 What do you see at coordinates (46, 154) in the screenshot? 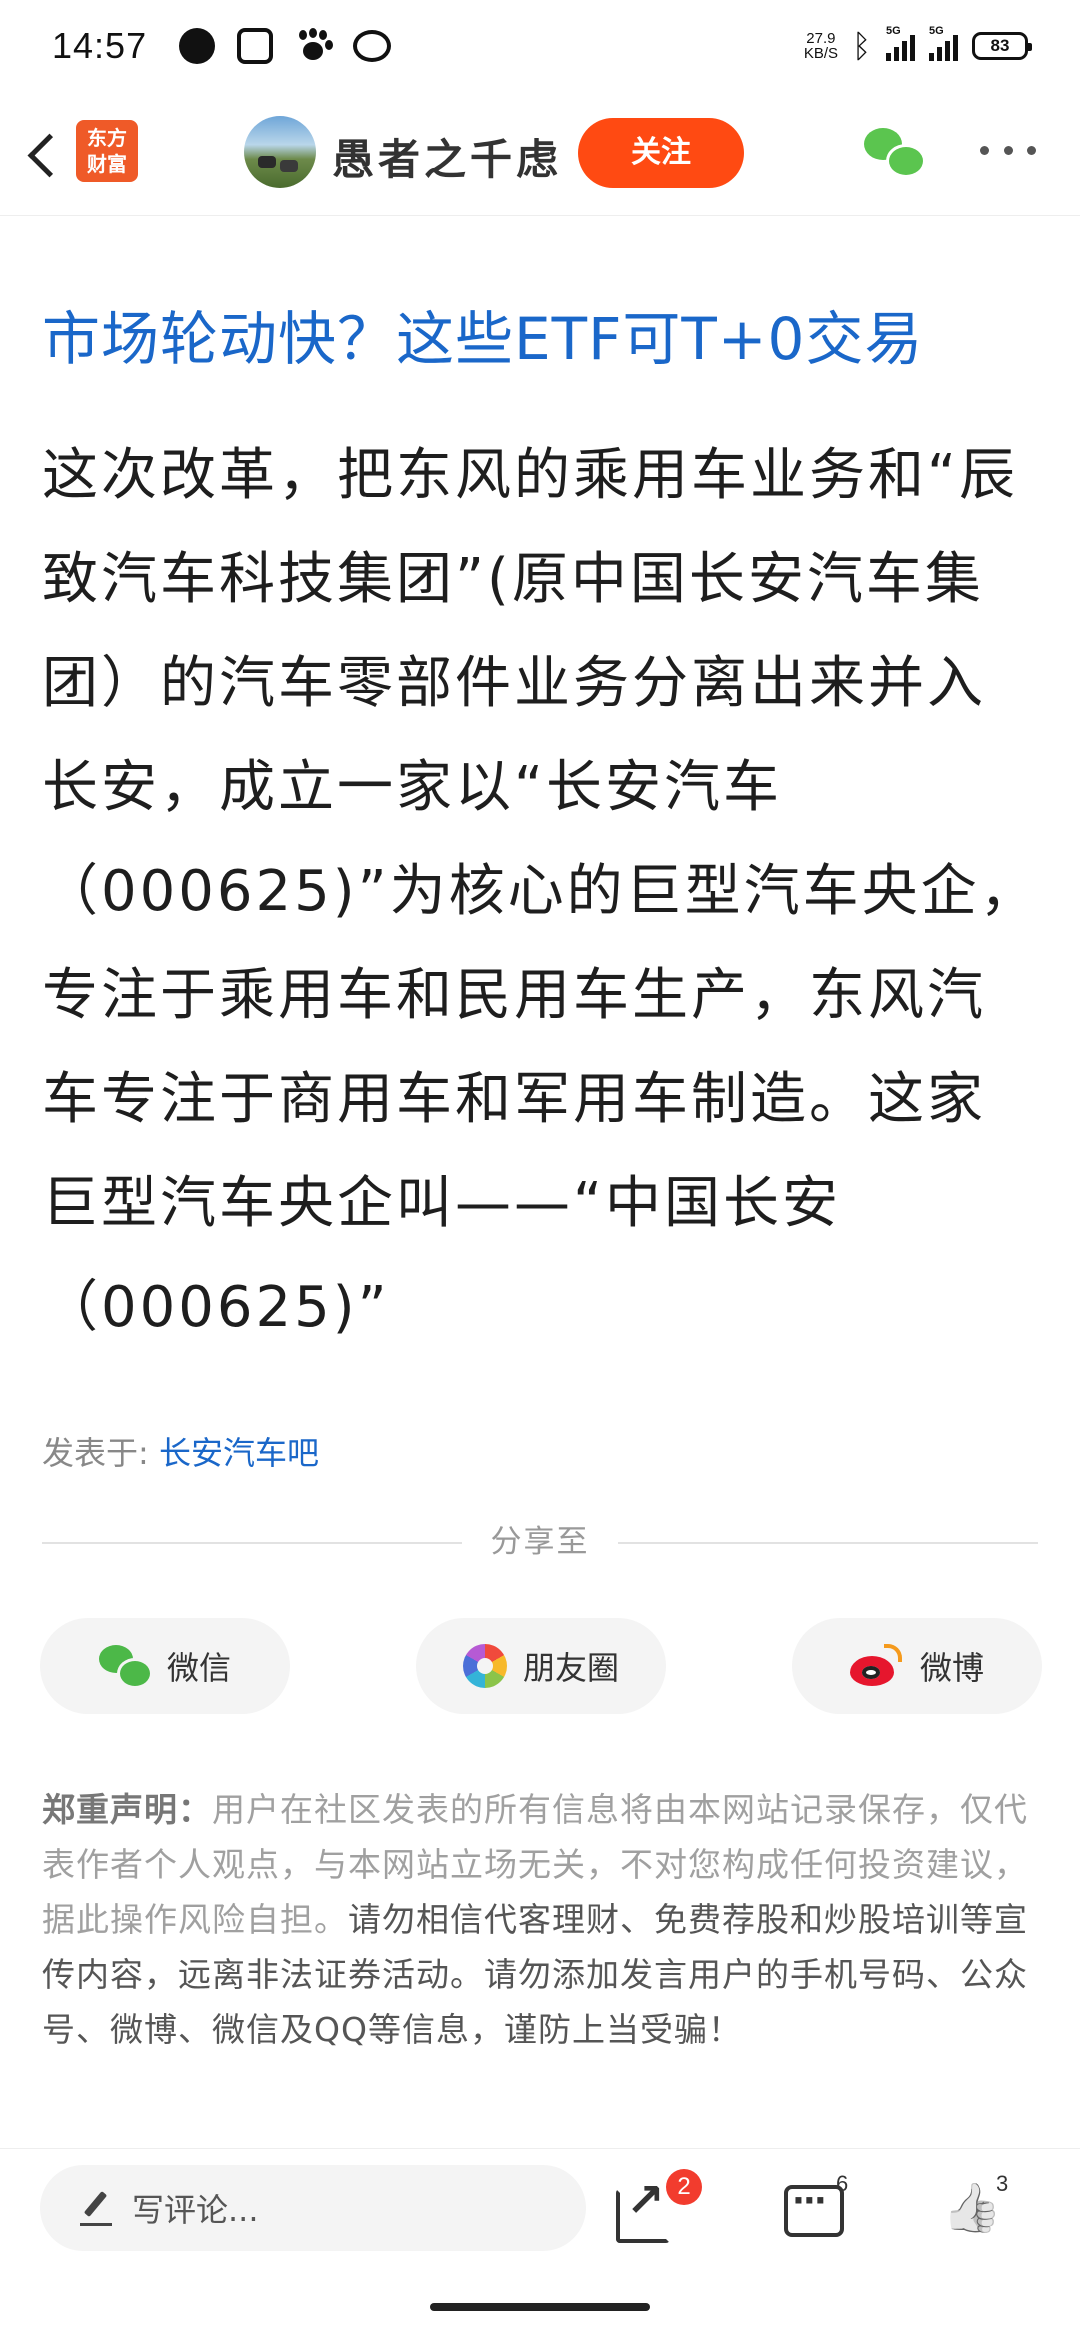
I see `back-arrow-icon` at bounding box center [46, 154].